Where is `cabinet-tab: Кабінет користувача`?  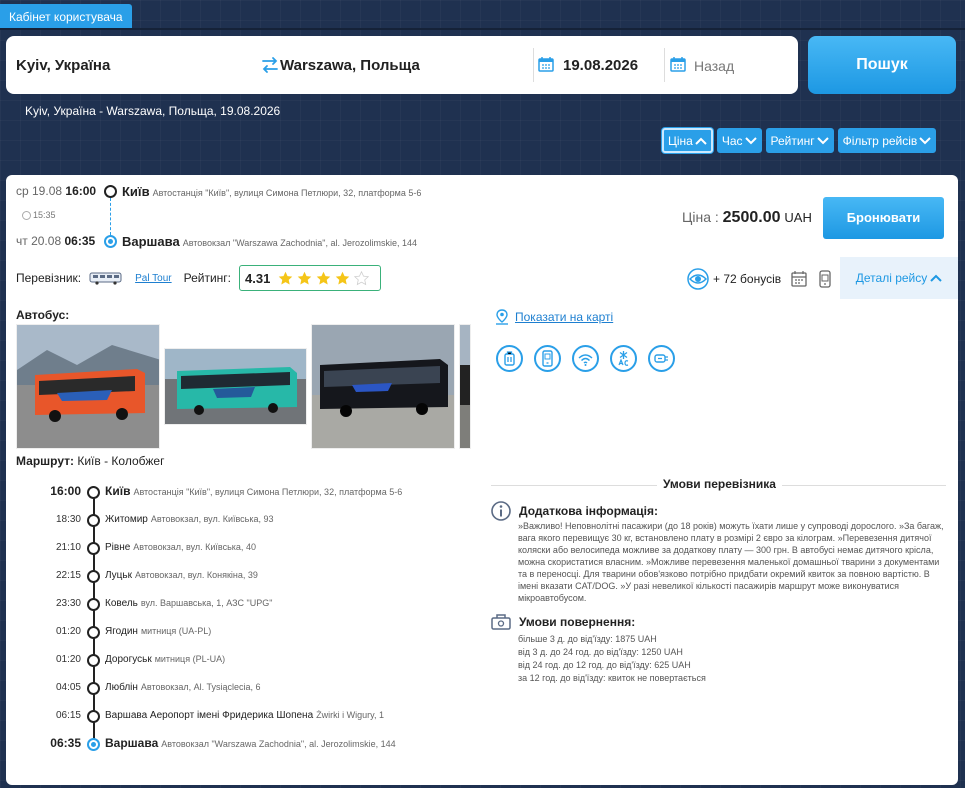
cabinet-tab: Кабінет користувача is located at coordinates (66, 17).